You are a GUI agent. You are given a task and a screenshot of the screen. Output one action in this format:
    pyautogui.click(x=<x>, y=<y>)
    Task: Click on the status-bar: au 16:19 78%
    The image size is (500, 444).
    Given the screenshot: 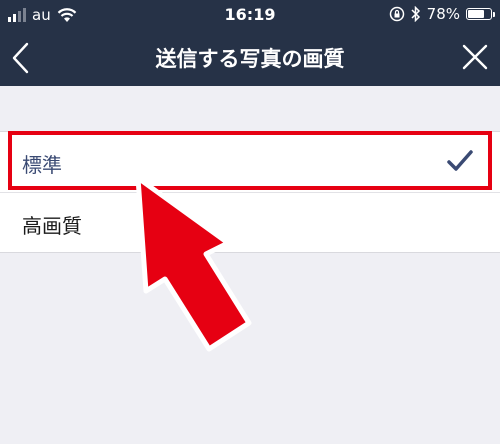 What is the action you would take?
    pyautogui.click(x=250, y=15)
    